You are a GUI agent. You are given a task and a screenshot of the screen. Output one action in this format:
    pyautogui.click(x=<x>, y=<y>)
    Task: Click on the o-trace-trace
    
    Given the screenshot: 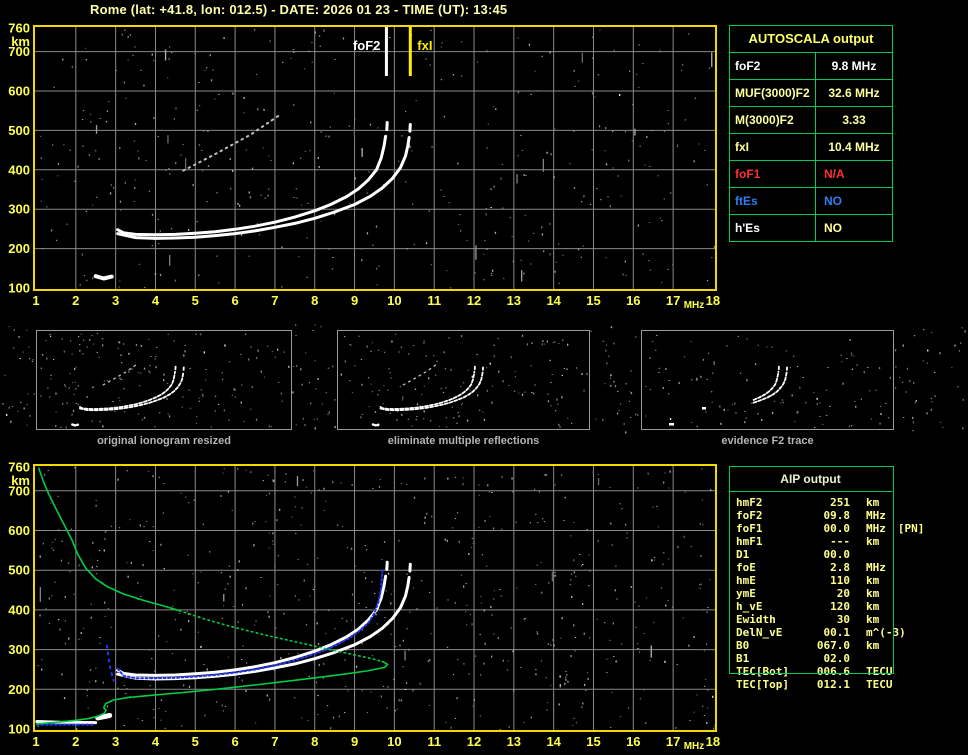 What is the action you would take?
    pyautogui.click(x=252, y=185)
    